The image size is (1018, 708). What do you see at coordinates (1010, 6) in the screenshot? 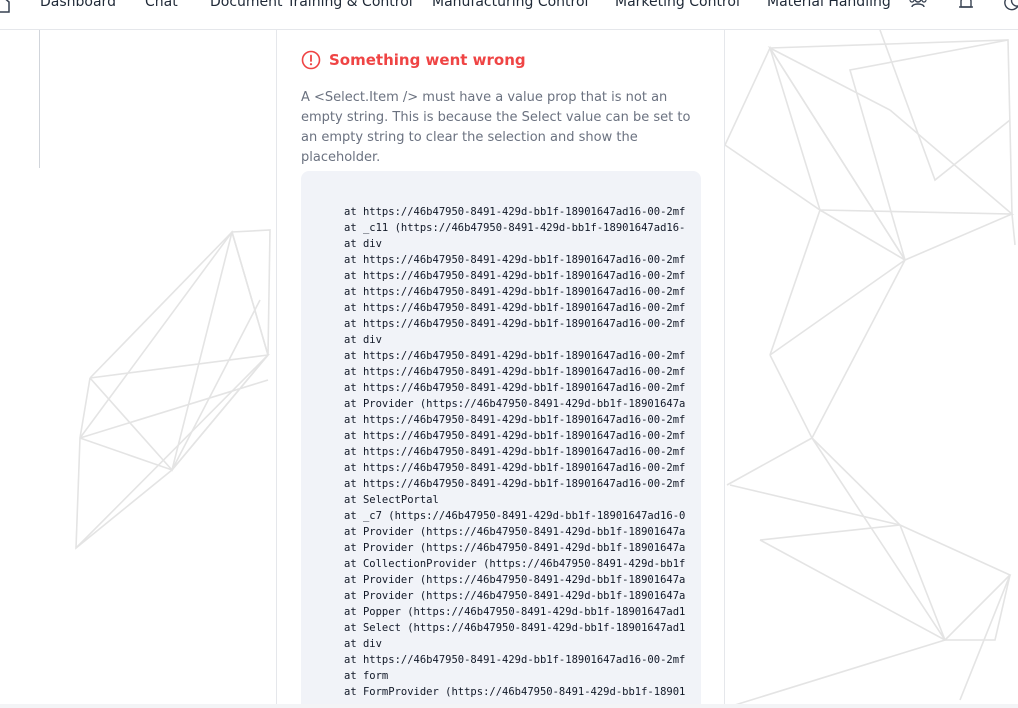
I see `moon-icon` at bounding box center [1010, 6].